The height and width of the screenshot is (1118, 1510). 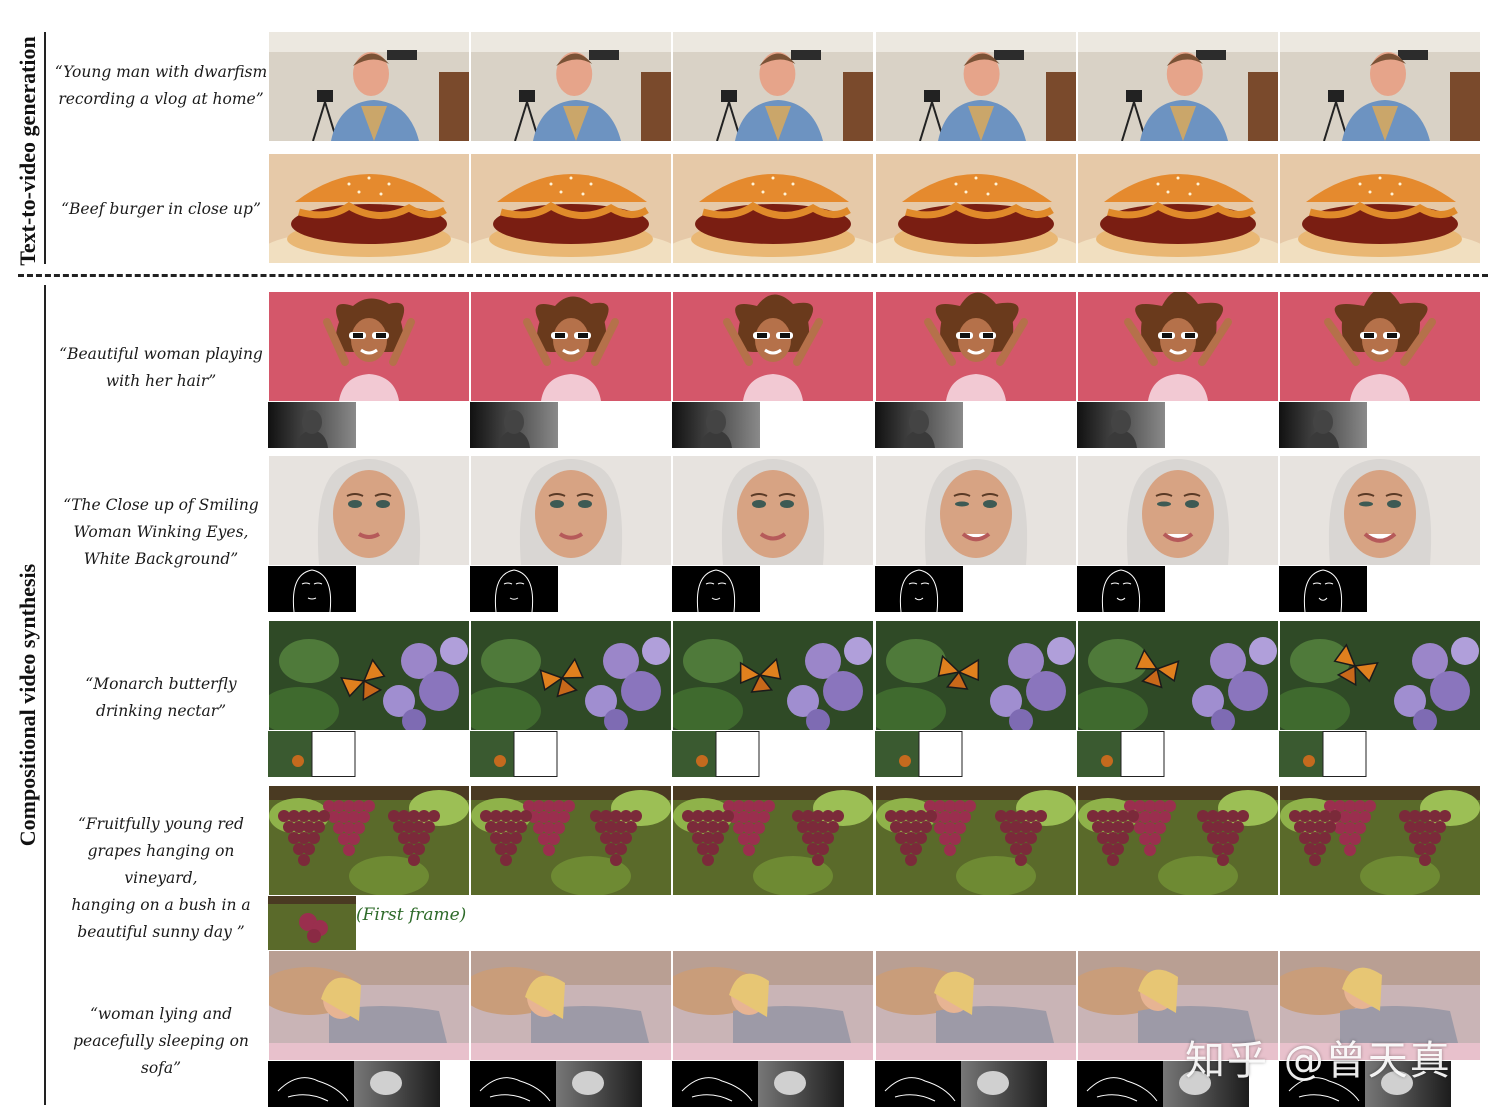 I want to click on section-rule-text-to-video, so click(x=45, y=148).